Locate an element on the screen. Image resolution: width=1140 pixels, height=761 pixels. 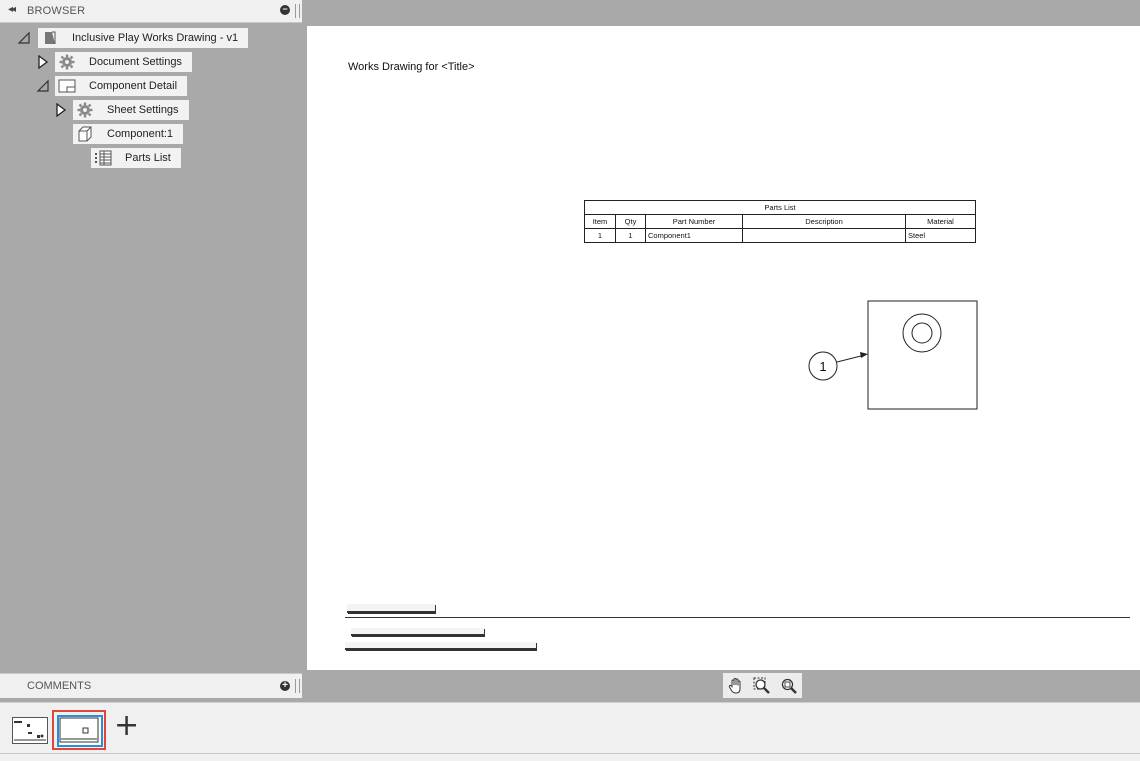
inner-hole-circle is located at coordinates (922, 333).